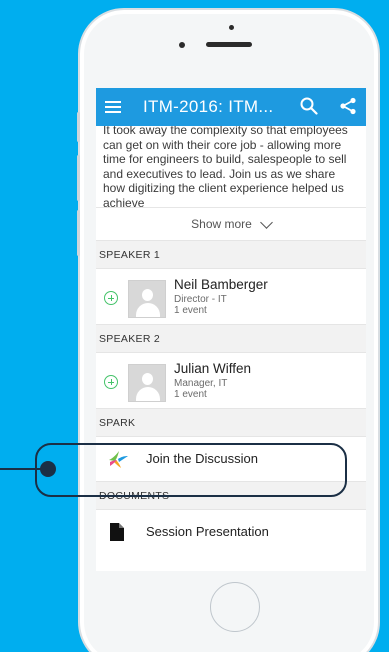  What do you see at coordinates (213, 368) in the screenshot?
I see `speaker-name: Julian Wiffen` at bounding box center [213, 368].